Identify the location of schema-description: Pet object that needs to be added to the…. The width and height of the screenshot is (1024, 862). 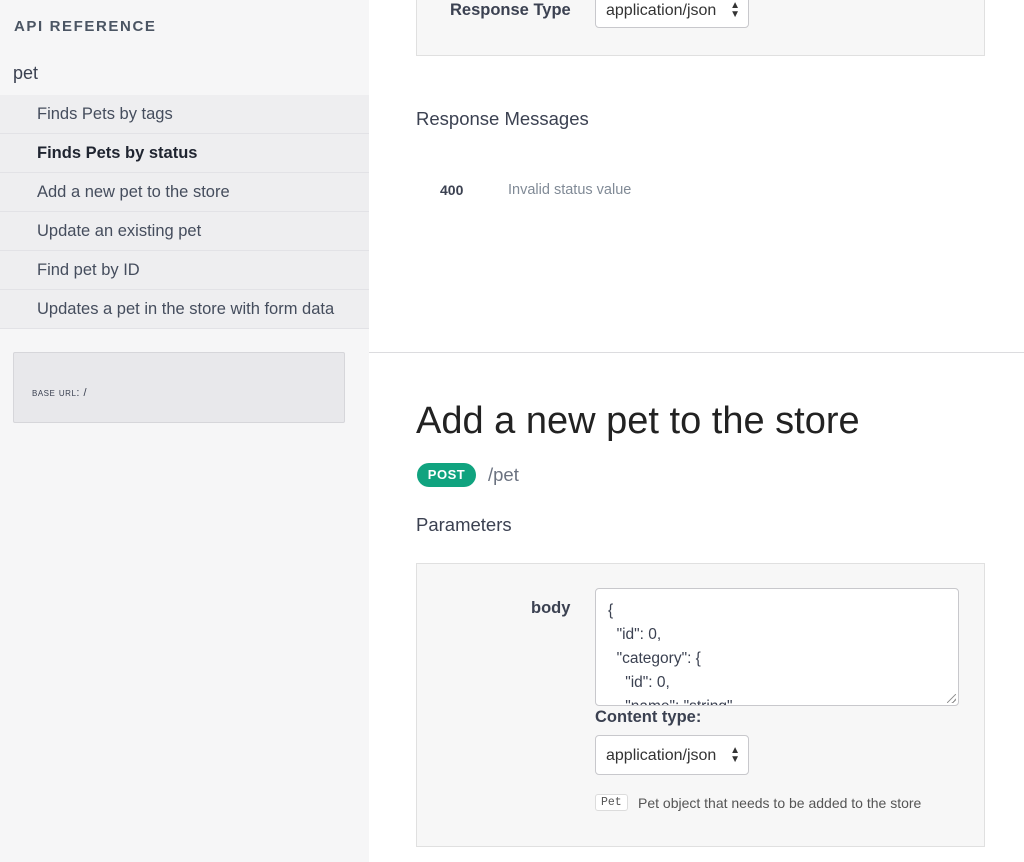
(780, 803).